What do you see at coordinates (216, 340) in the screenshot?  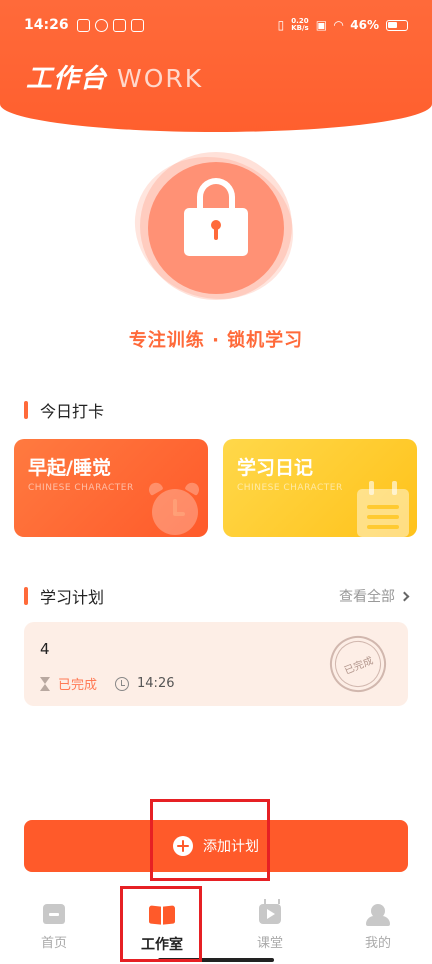 I see `slogan: 专注训练 · 锁机学习` at bounding box center [216, 340].